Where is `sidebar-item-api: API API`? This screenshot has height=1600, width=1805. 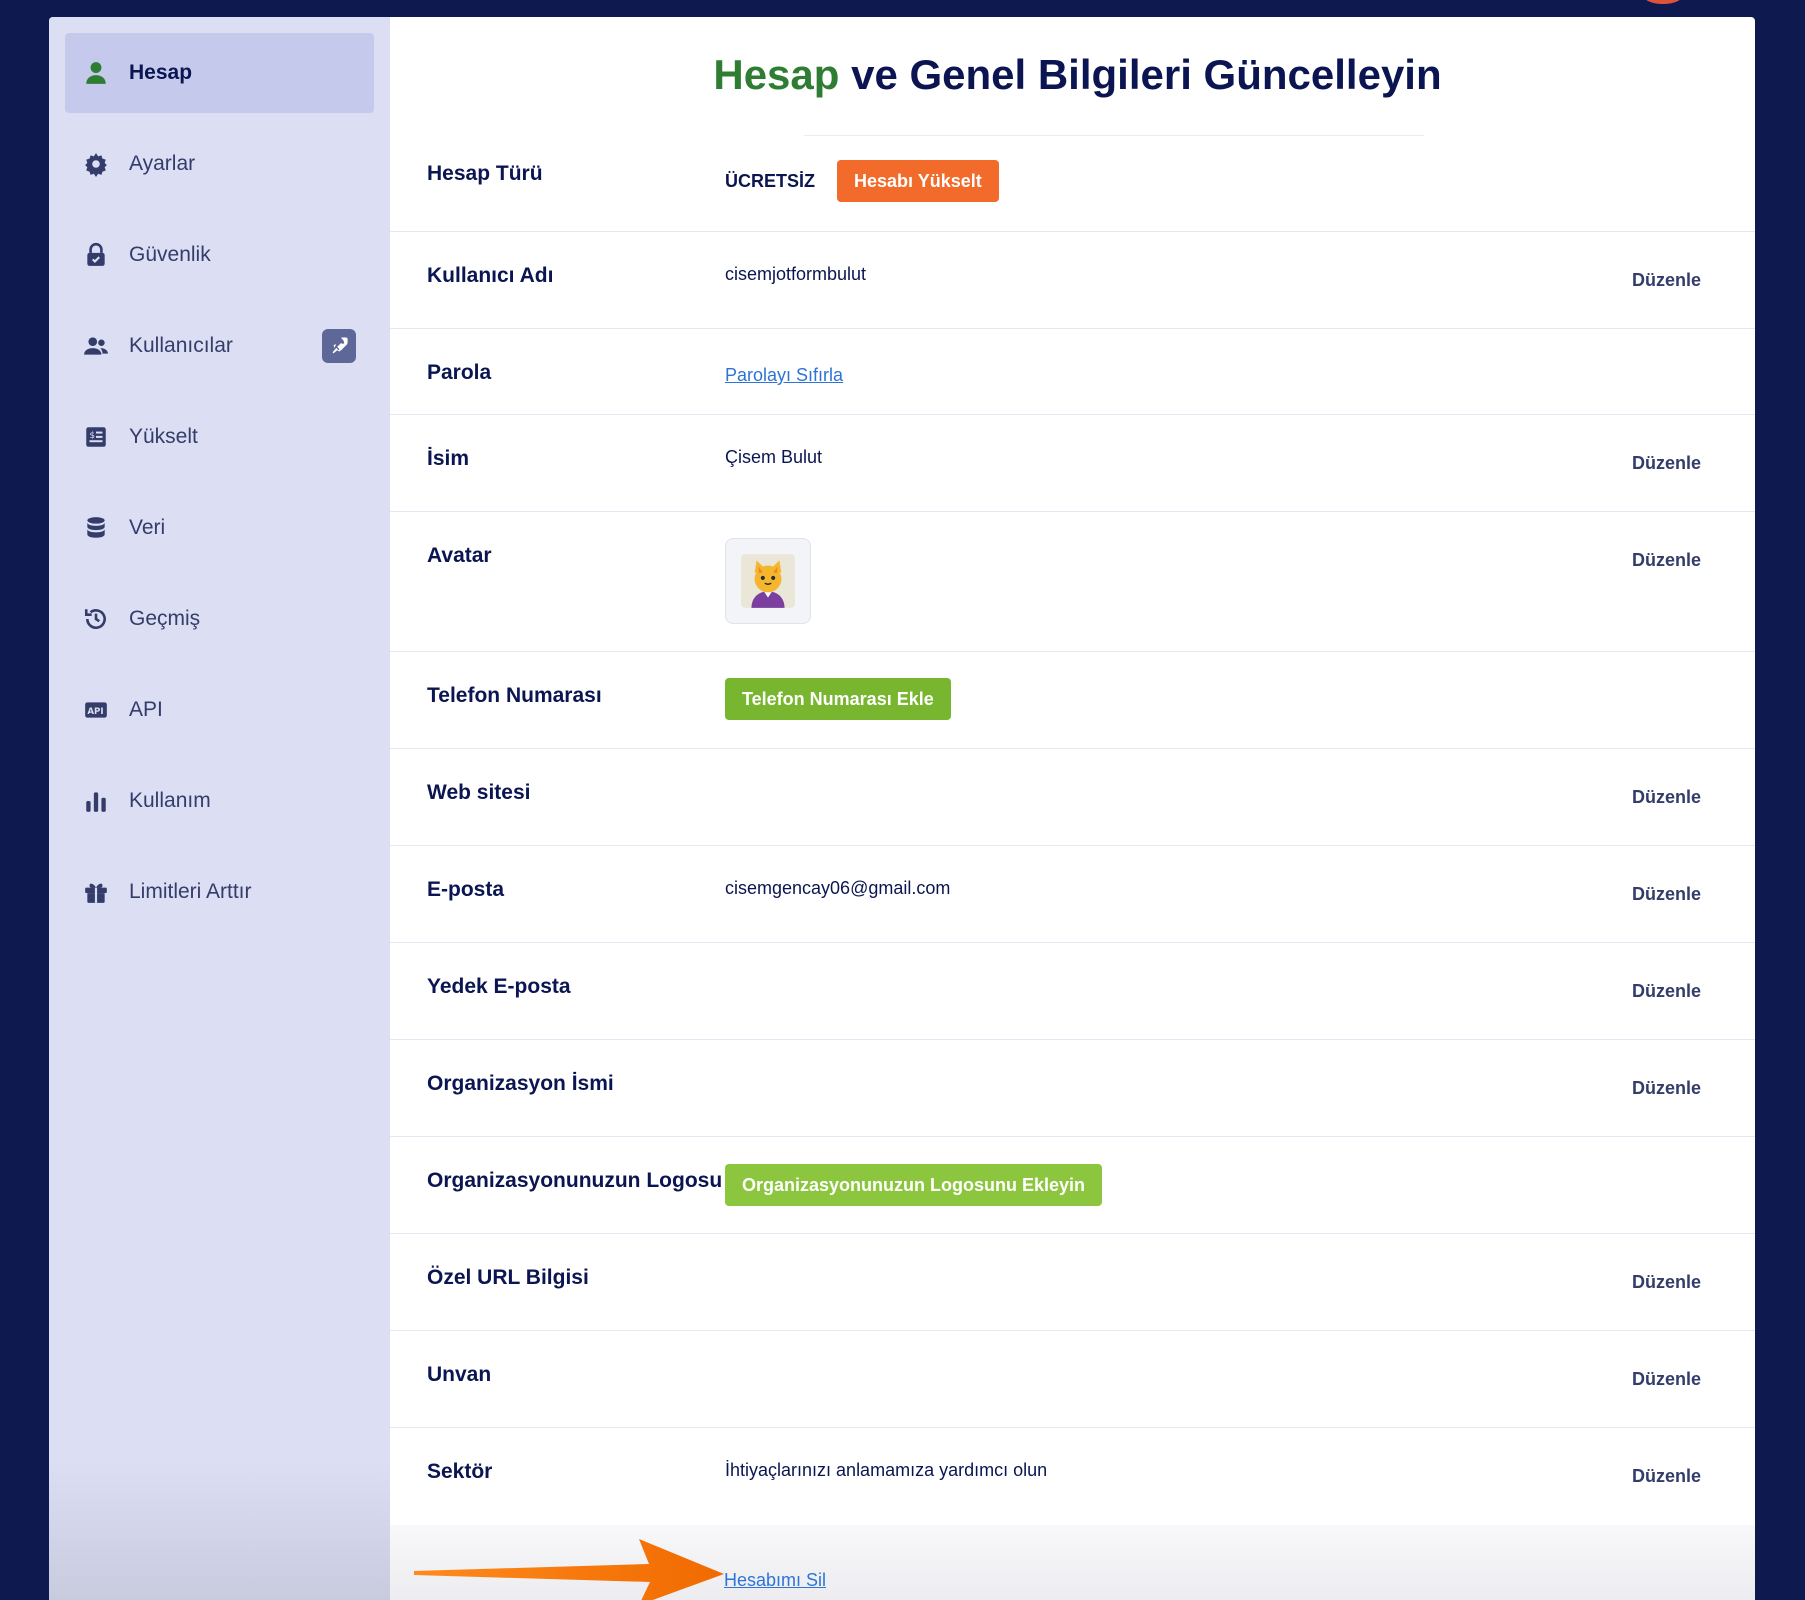 sidebar-item-api: API API is located at coordinates (219, 710).